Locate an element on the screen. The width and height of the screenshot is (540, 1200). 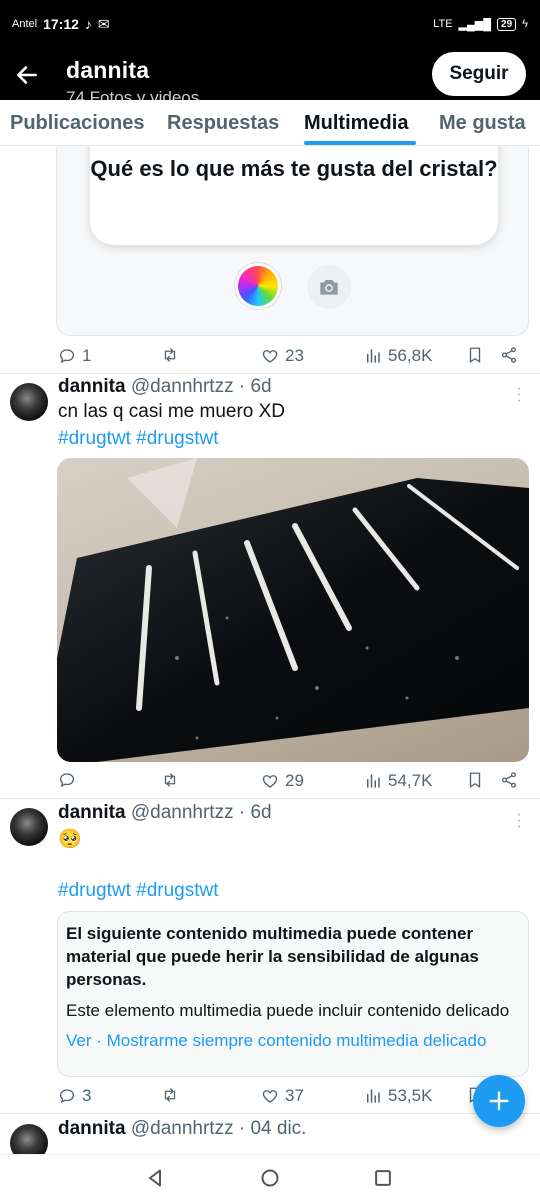
like-count: 23 is located at coordinates (294, 355).